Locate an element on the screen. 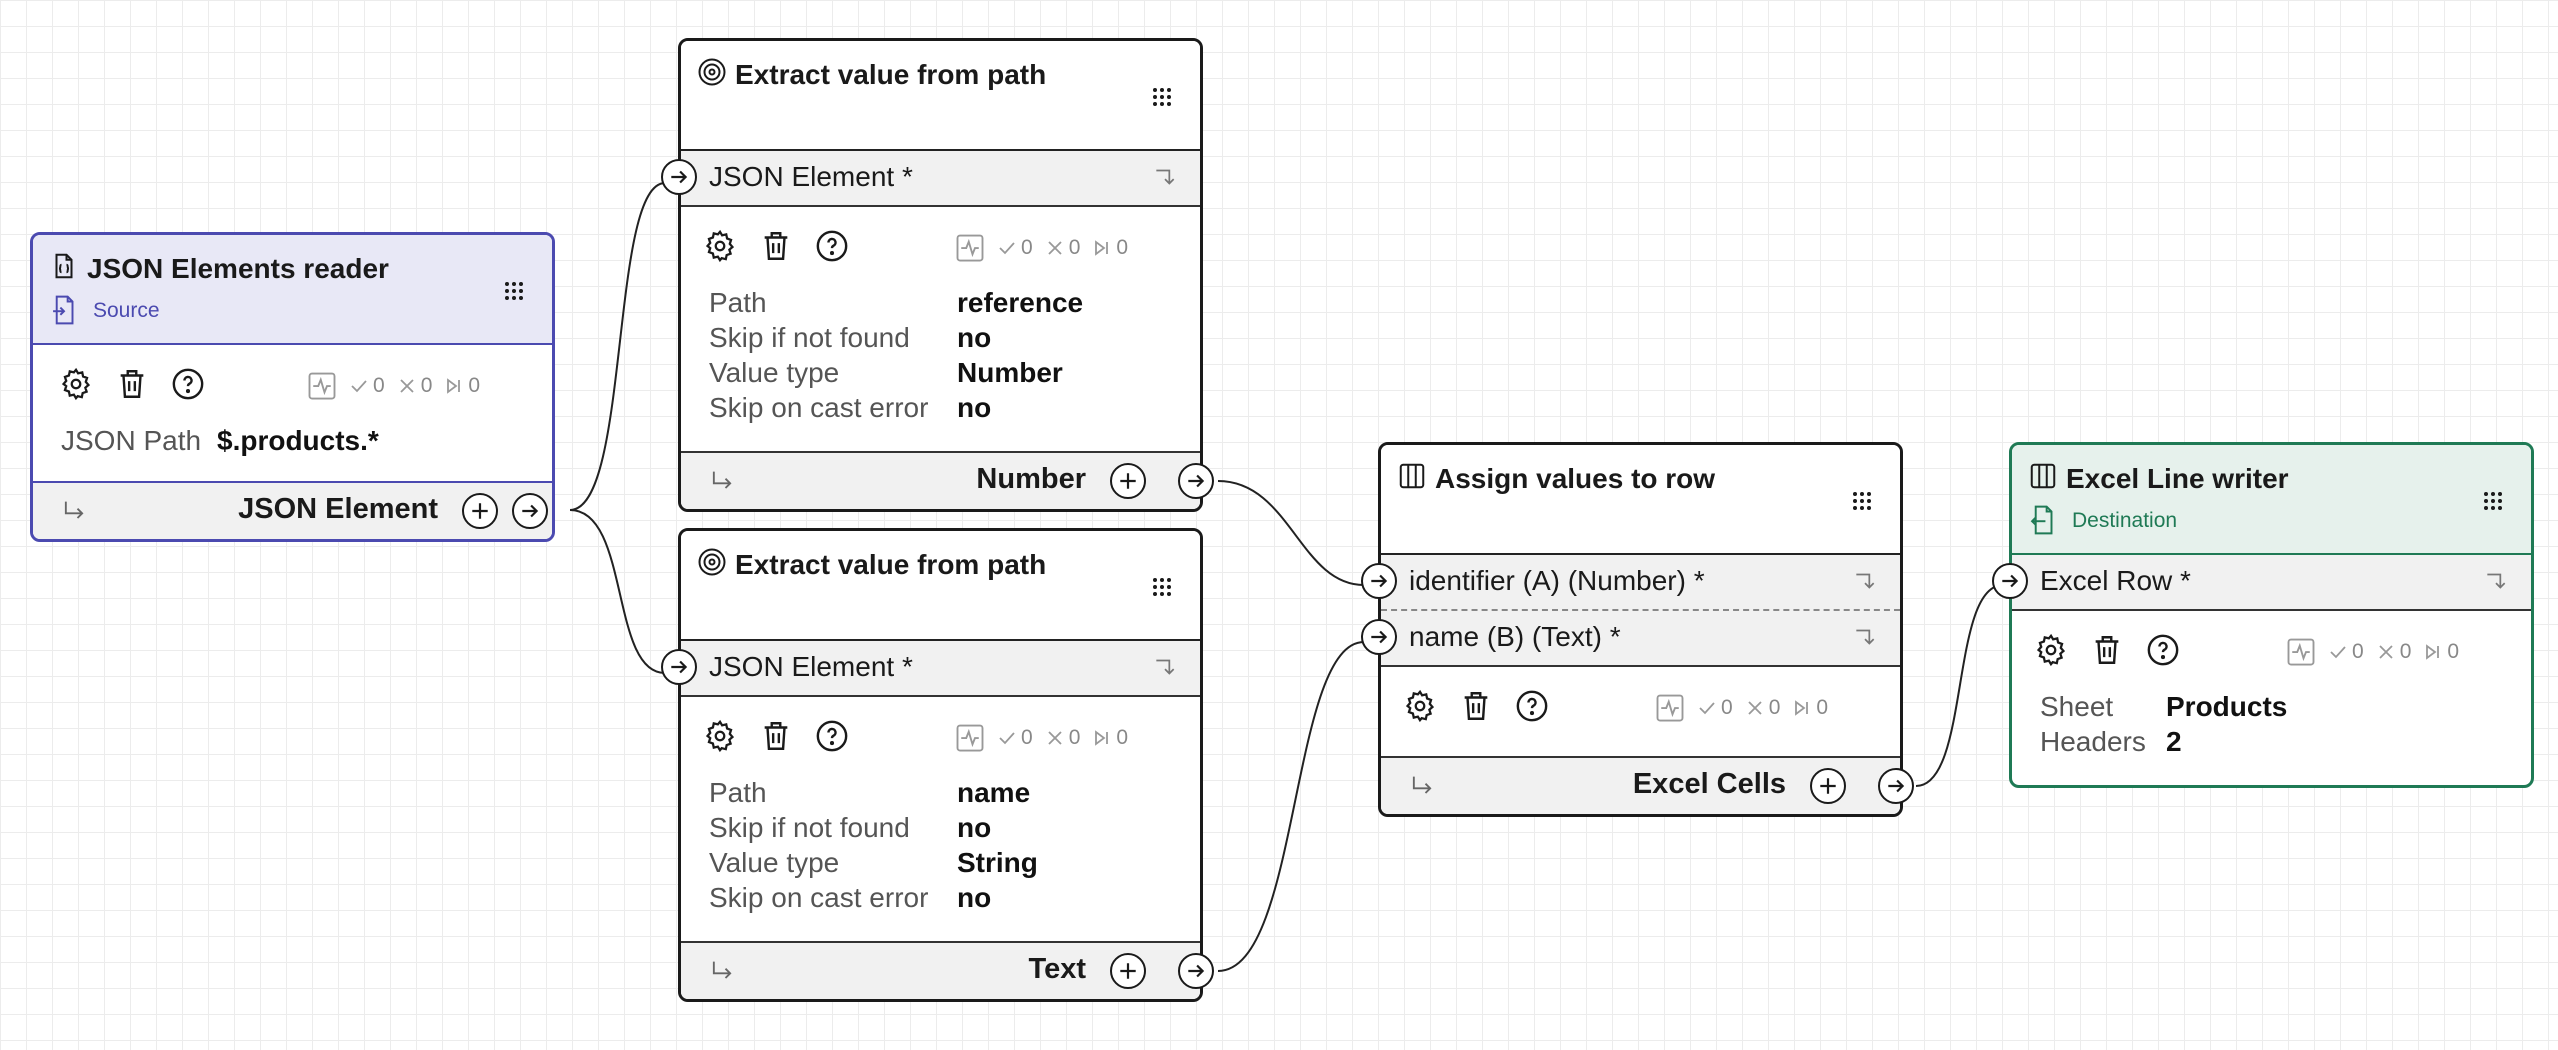  node-header: Assign values to row is located at coordinates (1640, 500).